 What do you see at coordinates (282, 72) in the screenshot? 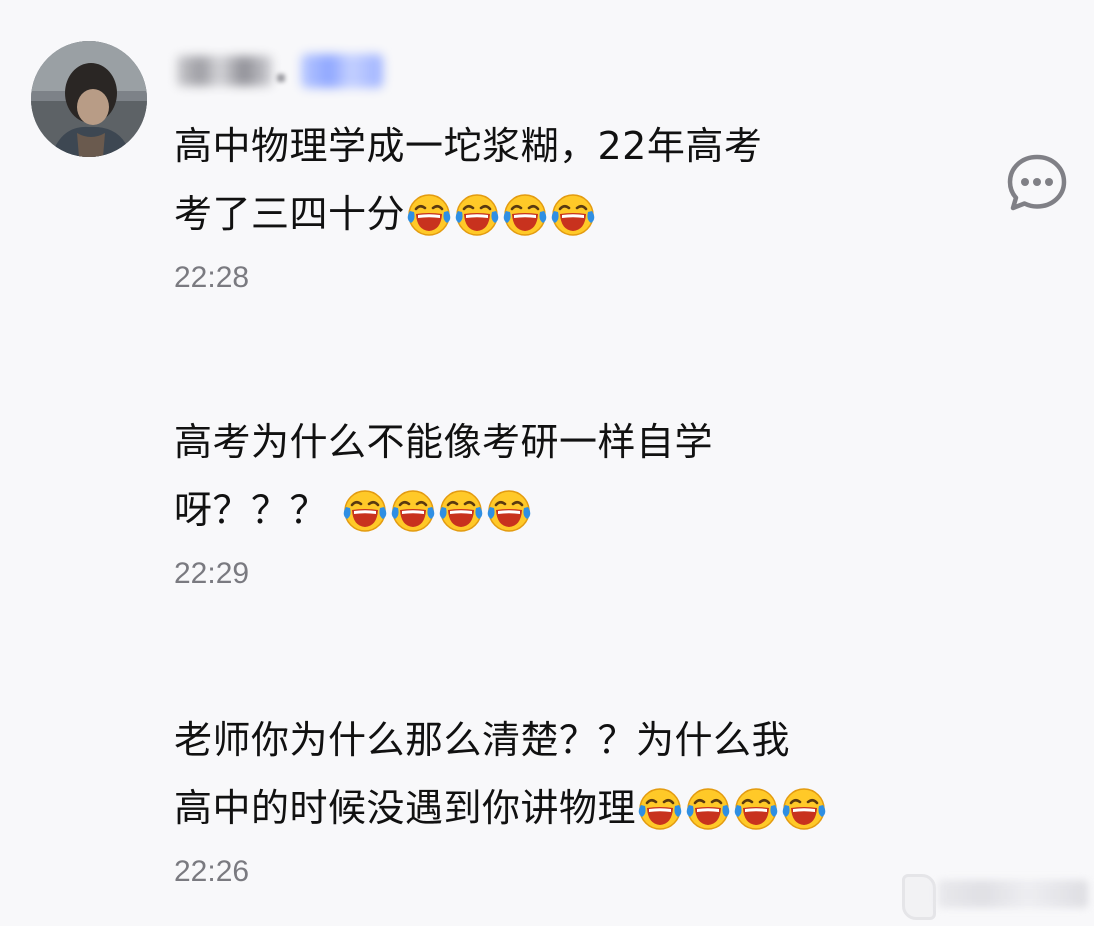
I see `username-redacted` at bounding box center [282, 72].